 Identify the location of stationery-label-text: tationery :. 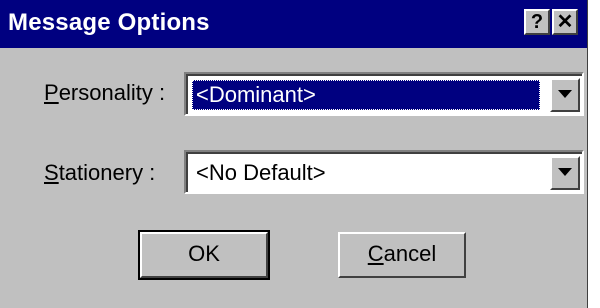
(107, 172).